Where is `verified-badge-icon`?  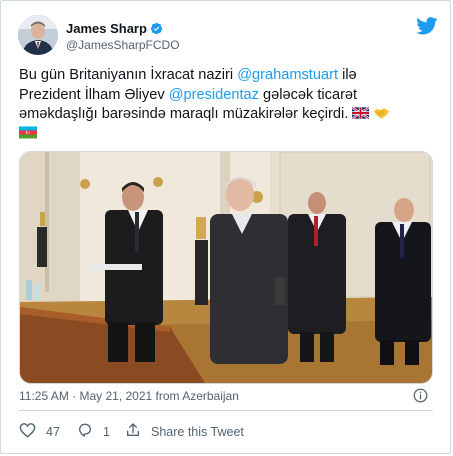
verified-badge-icon is located at coordinates (156, 30).